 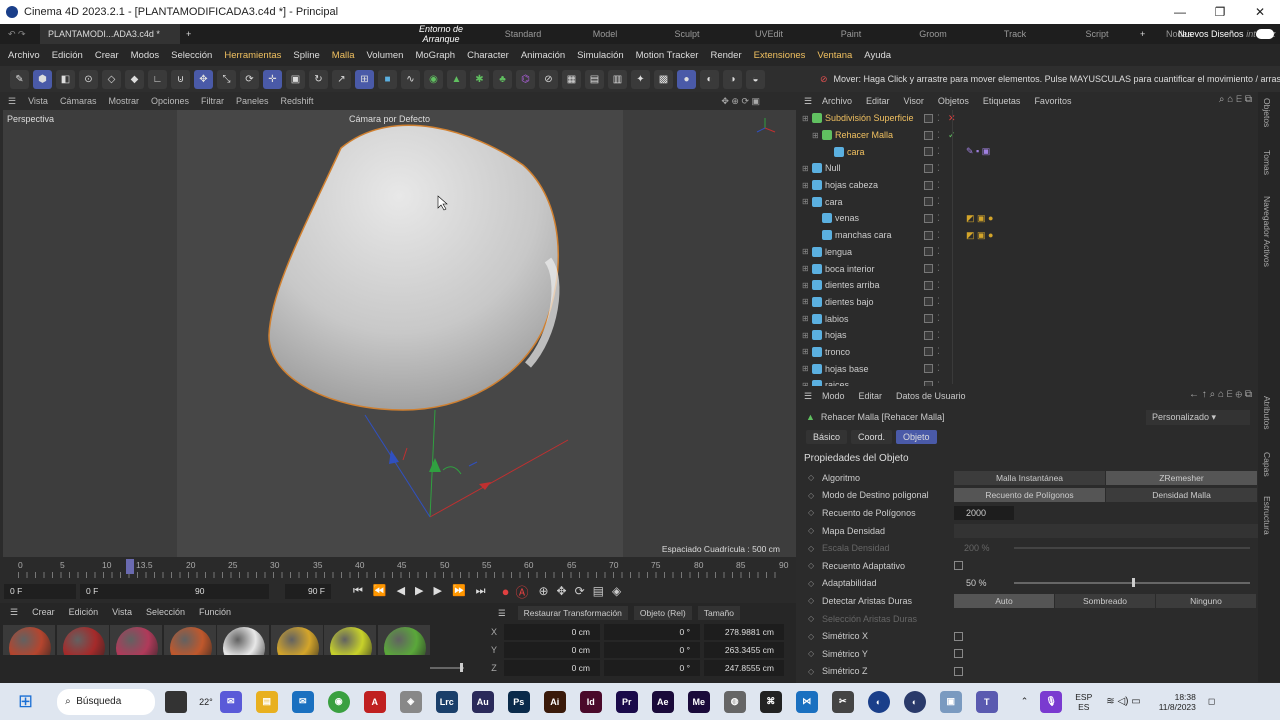 I want to click on modo_opts-option: Densidad Malla, so click(x=1182, y=495).